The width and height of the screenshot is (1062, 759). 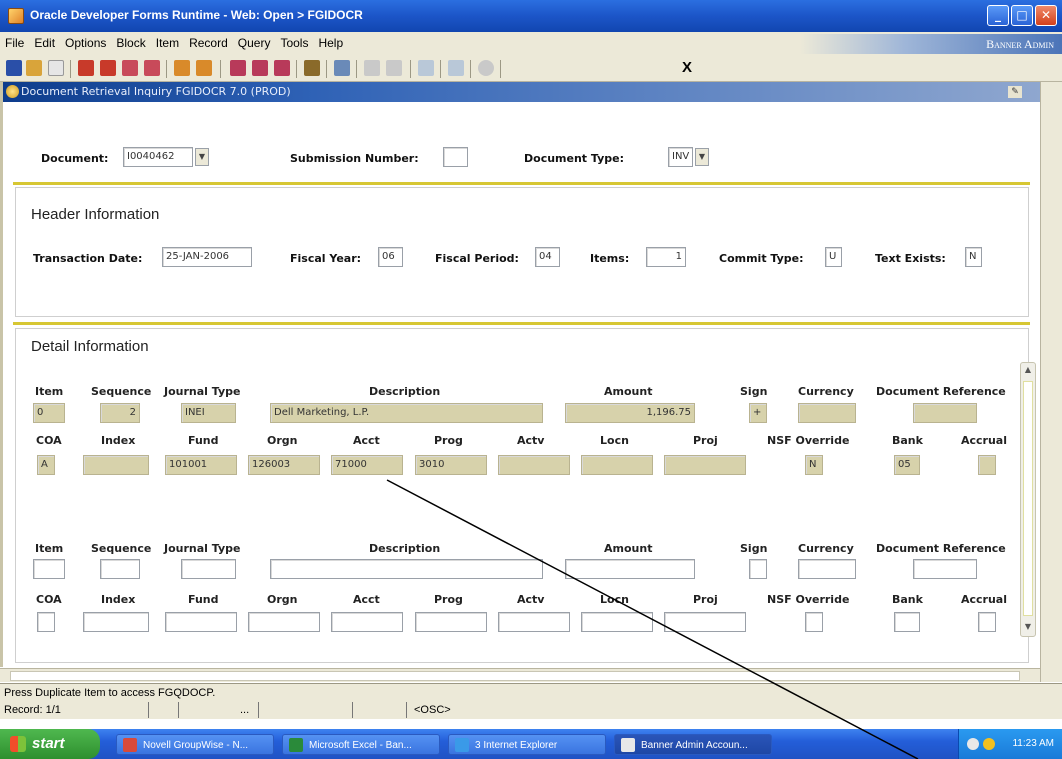 I want to click on prog-field, so click(x=451, y=622).